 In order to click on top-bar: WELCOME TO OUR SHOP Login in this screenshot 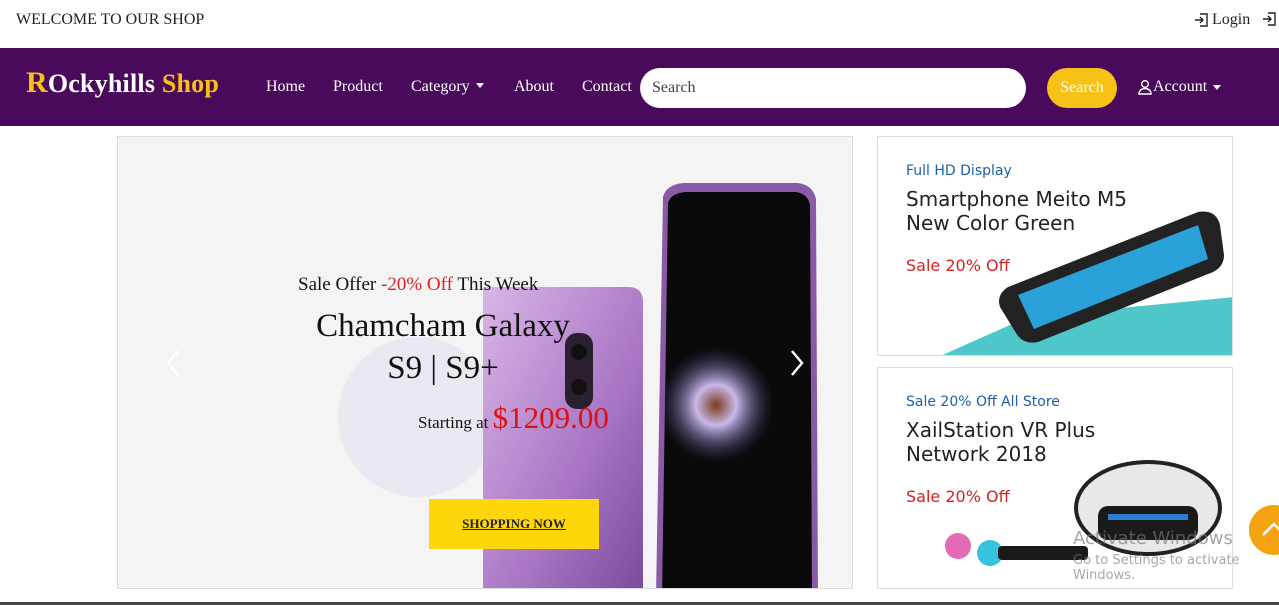, I will do `click(639, 24)`.